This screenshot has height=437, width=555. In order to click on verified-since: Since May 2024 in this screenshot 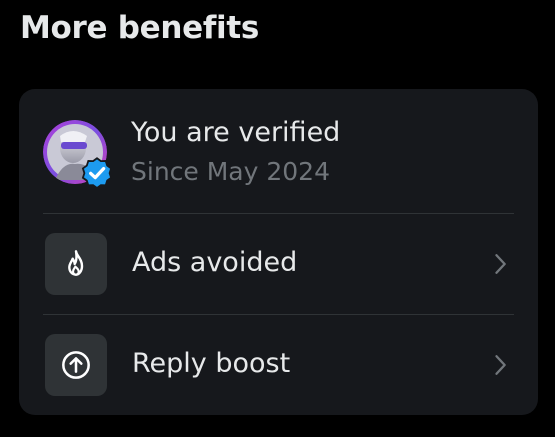, I will do `click(230, 171)`.